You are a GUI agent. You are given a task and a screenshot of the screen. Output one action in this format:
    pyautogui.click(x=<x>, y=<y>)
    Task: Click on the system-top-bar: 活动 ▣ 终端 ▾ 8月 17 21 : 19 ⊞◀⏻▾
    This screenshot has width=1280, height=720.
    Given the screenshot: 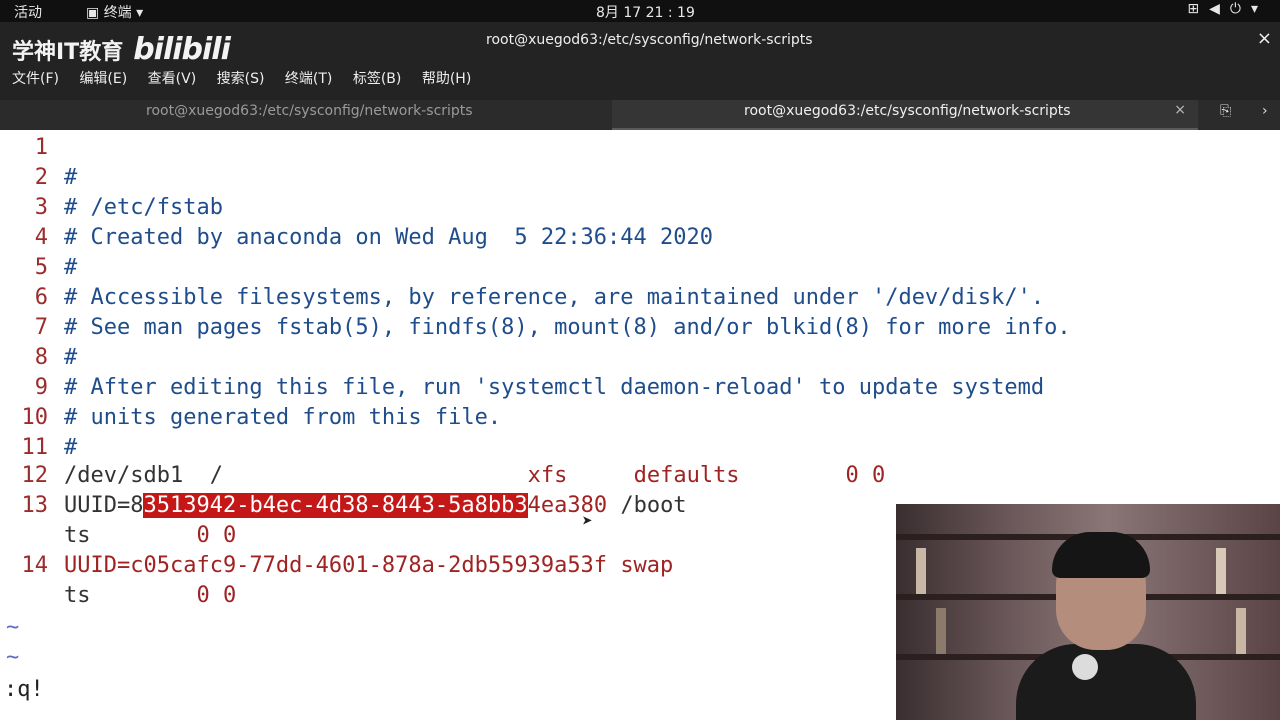 What is the action you would take?
    pyautogui.click(x=640, y=11)
    